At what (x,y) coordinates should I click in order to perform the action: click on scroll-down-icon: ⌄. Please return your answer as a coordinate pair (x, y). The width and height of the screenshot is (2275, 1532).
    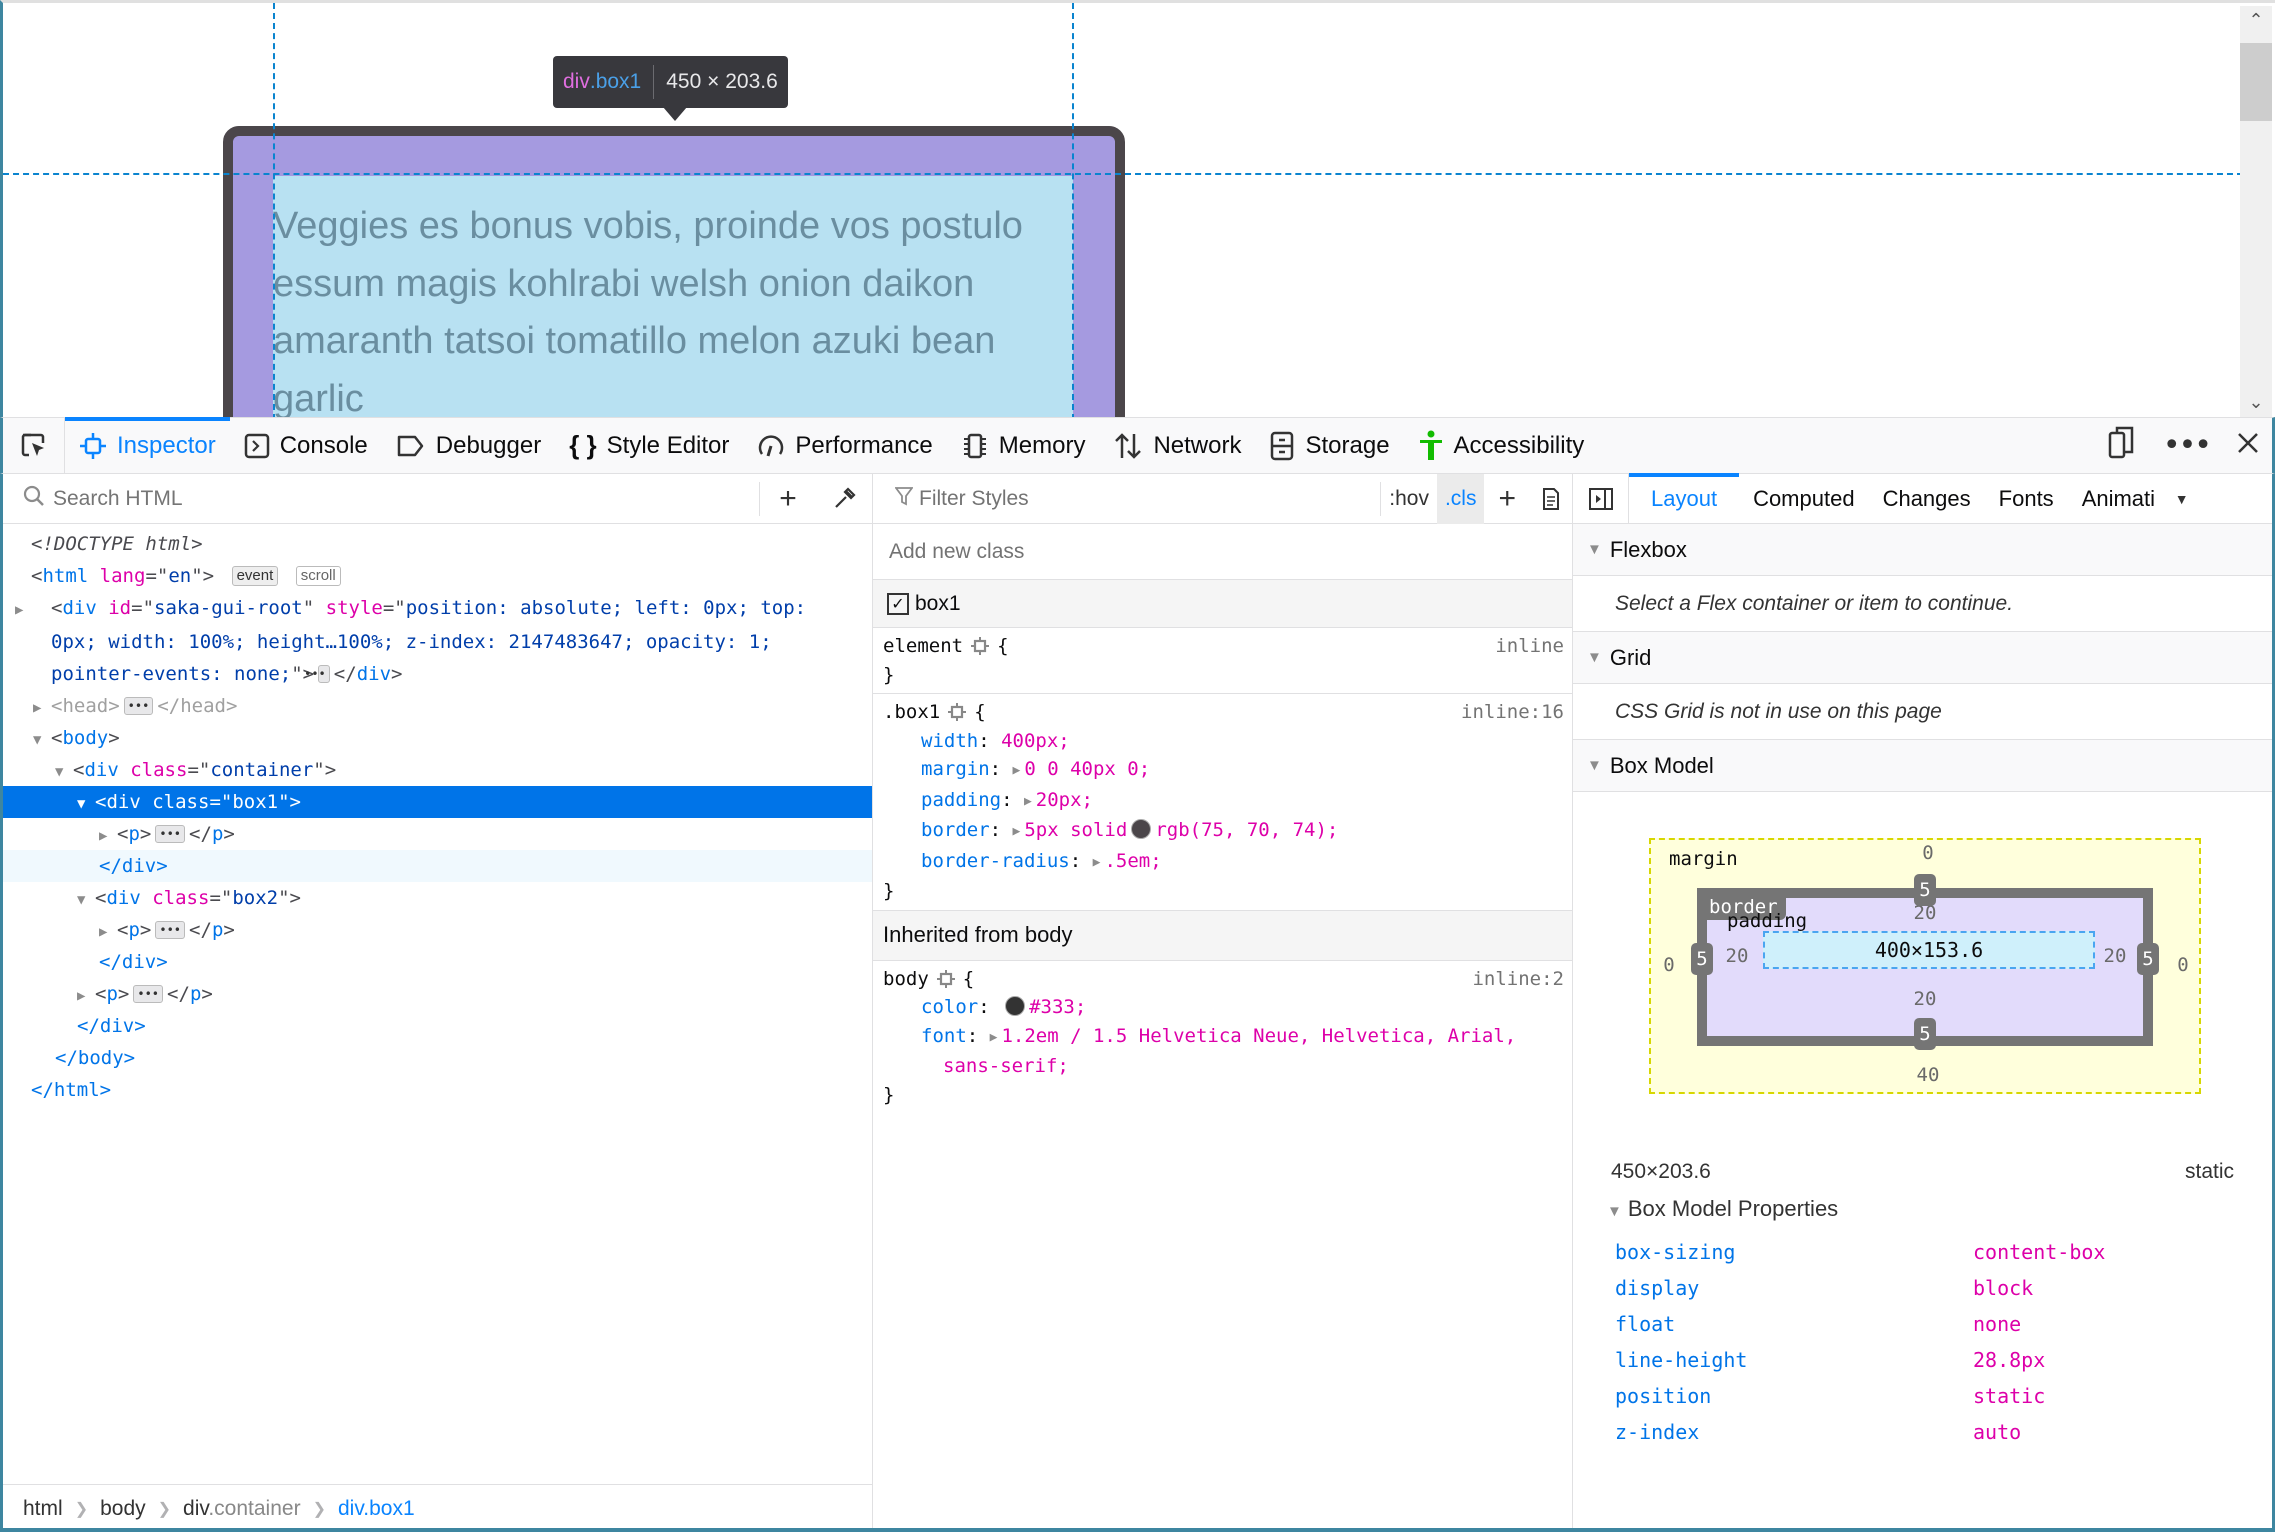
    Looking at the image, I should click on (2256, 402).